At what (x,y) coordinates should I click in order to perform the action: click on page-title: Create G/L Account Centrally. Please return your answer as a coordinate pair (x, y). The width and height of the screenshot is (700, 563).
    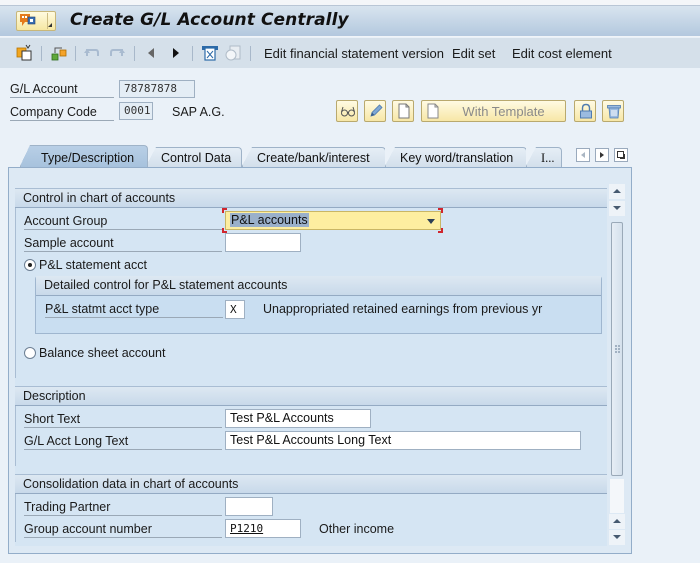
    Looking at the image, I should click on (209, 20).